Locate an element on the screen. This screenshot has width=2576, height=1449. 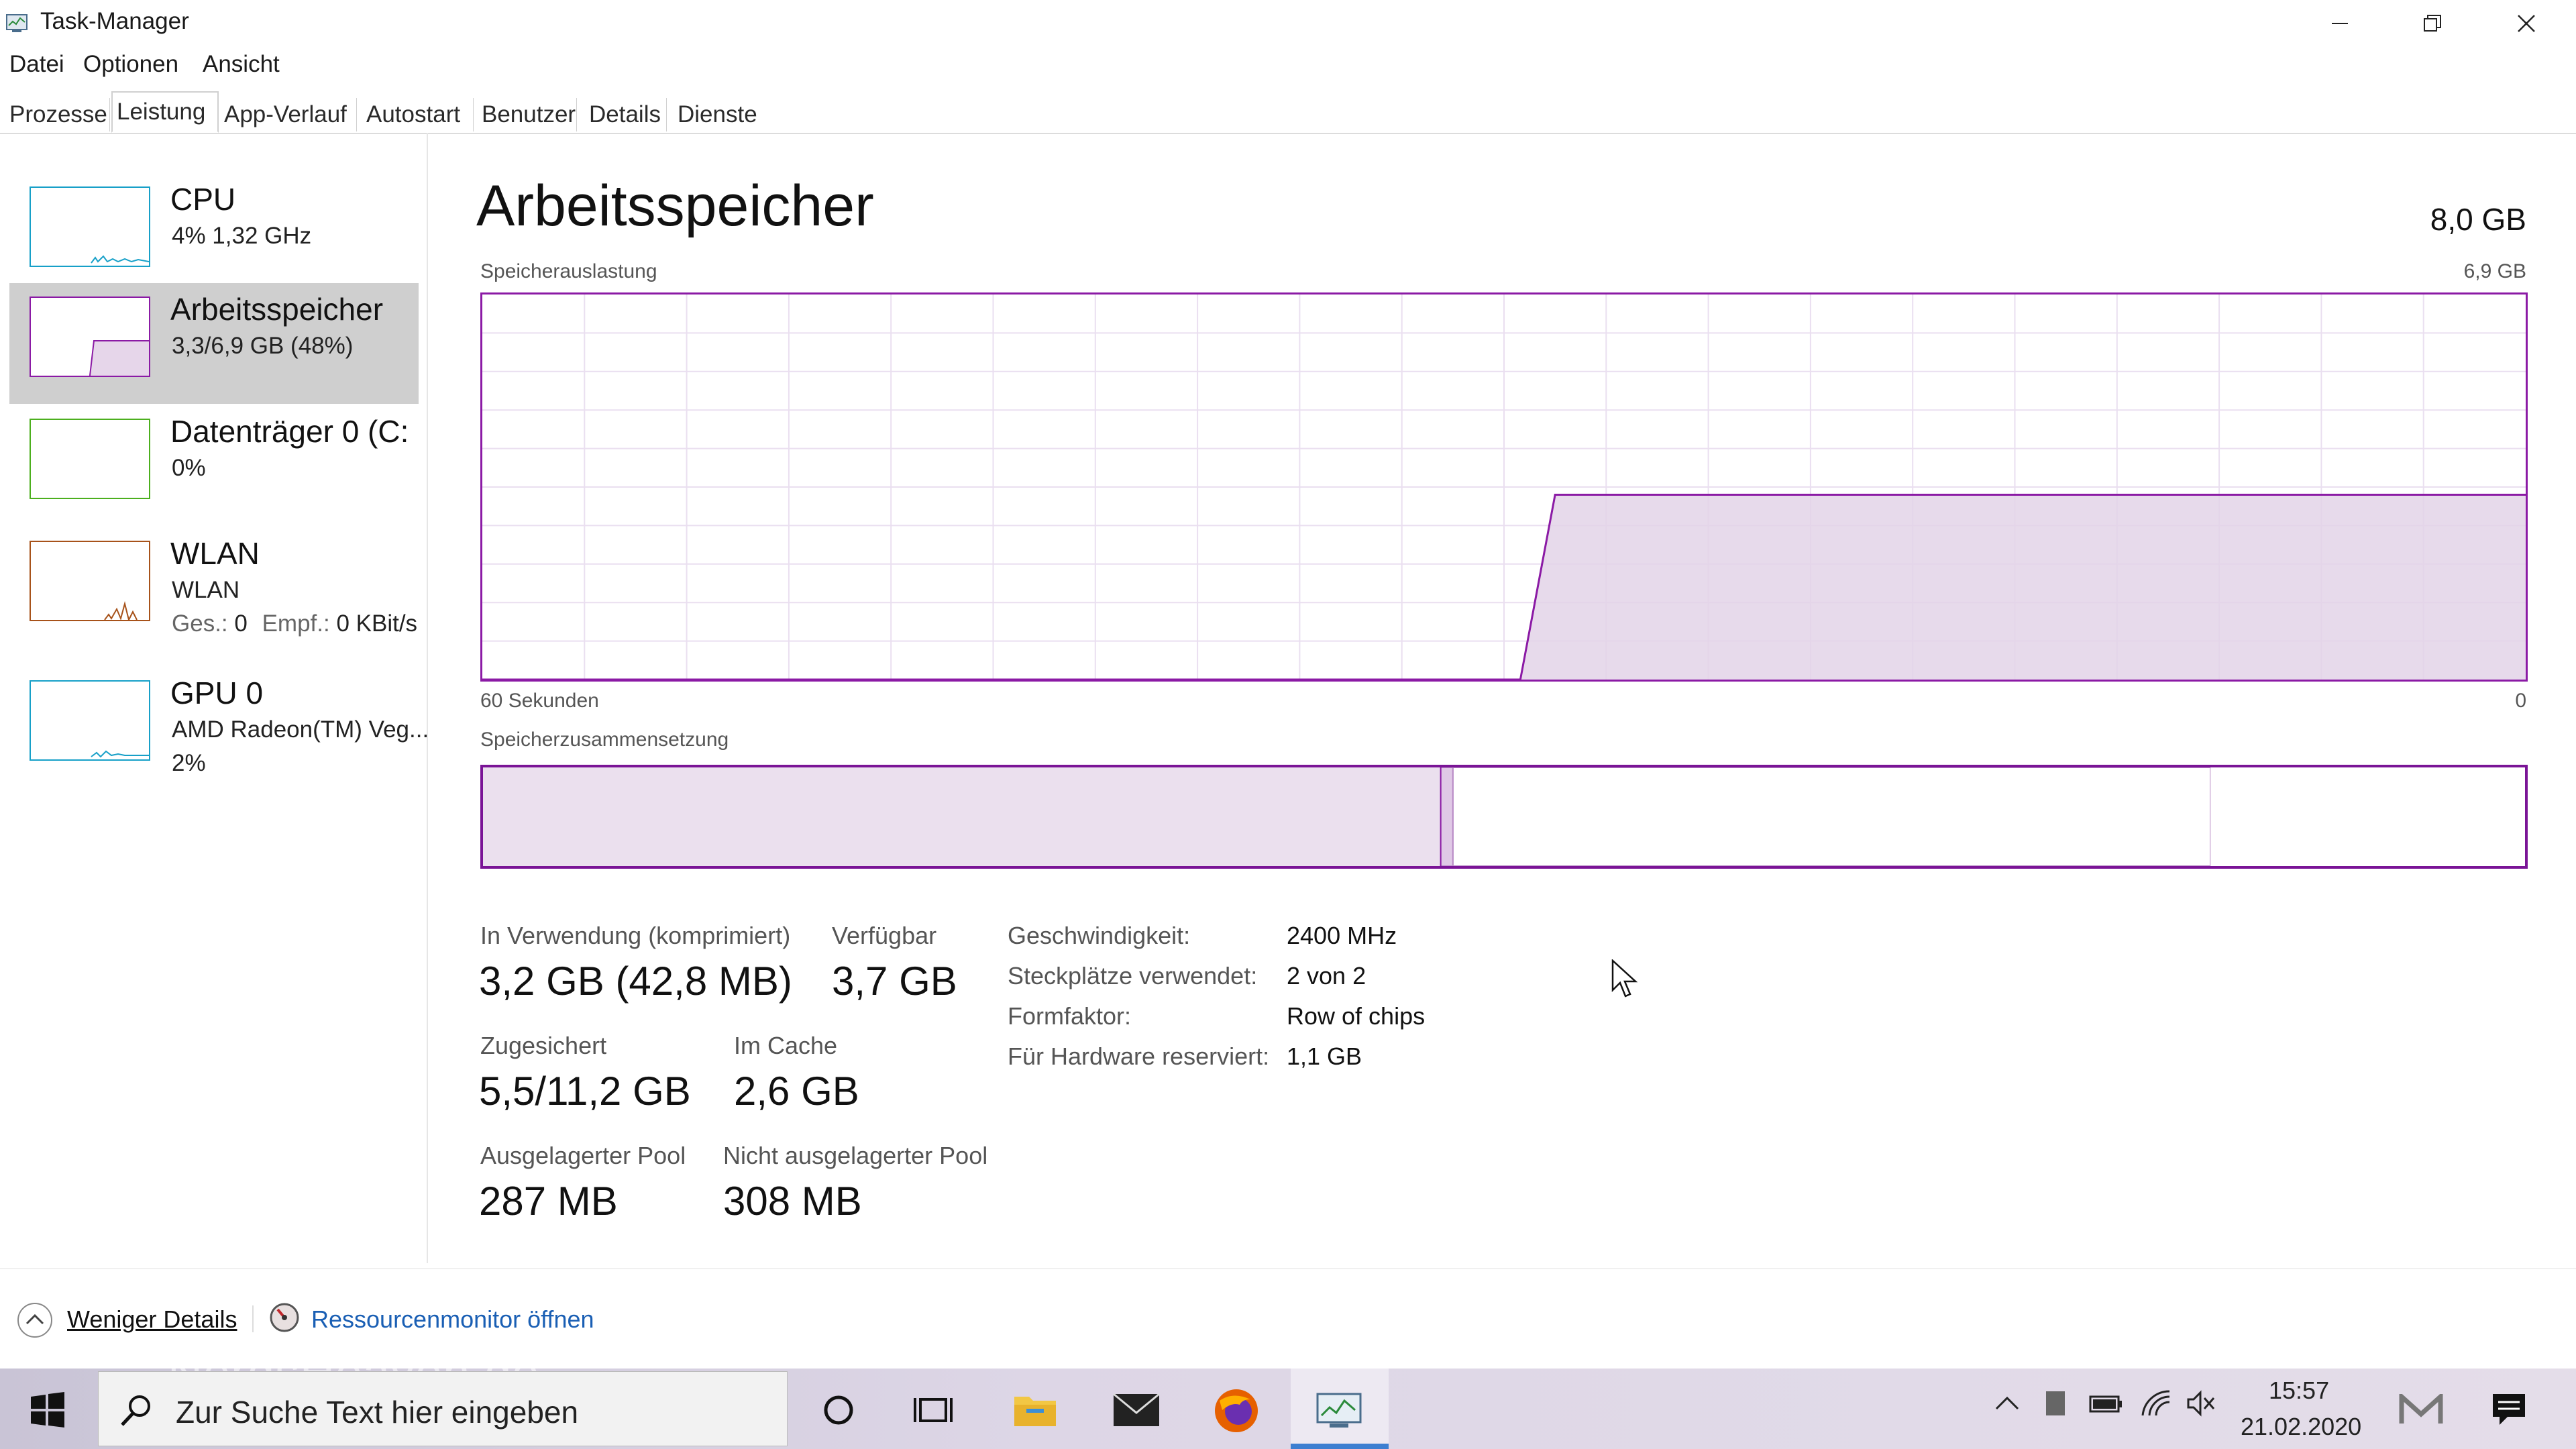
wlan-sparkline is located at coordinates (121, 611).